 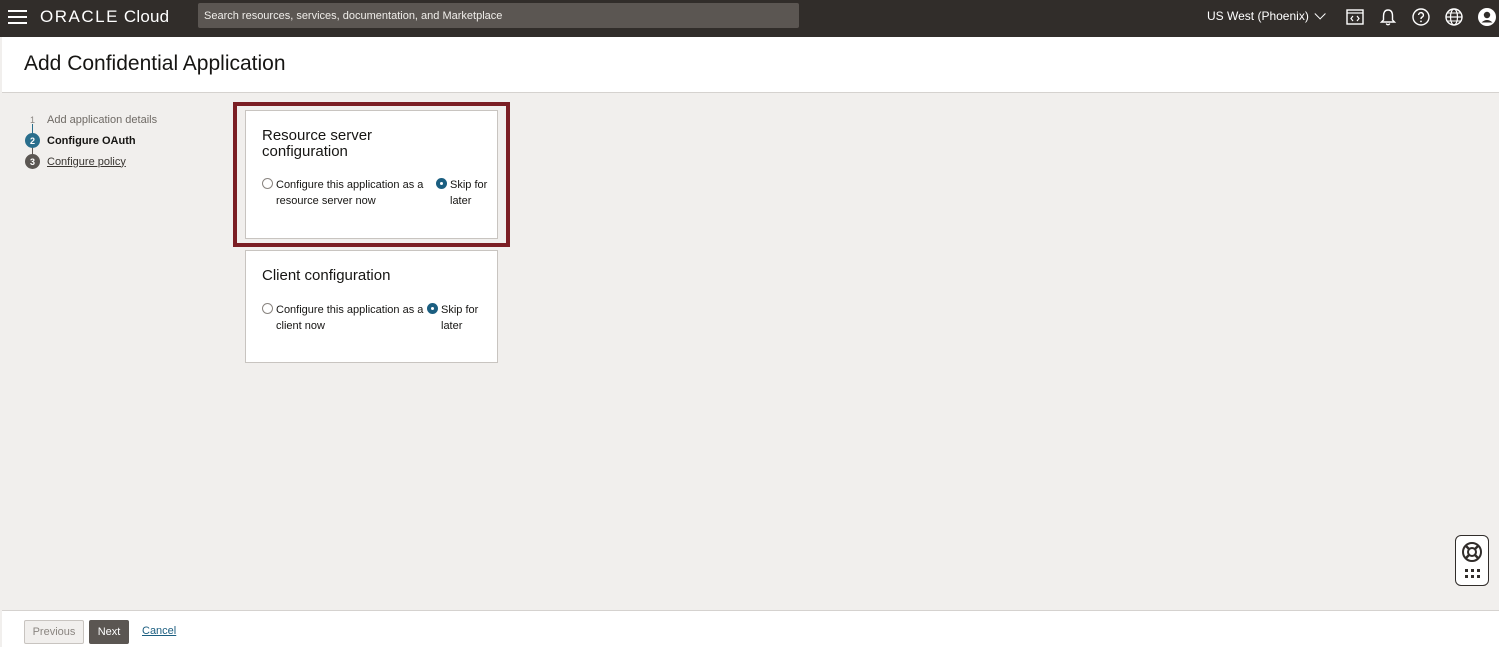 What do you see at coordinates (1355, 17) in the screenshot?
I see `code-editor-icon` at bounding box center [1355, 17].